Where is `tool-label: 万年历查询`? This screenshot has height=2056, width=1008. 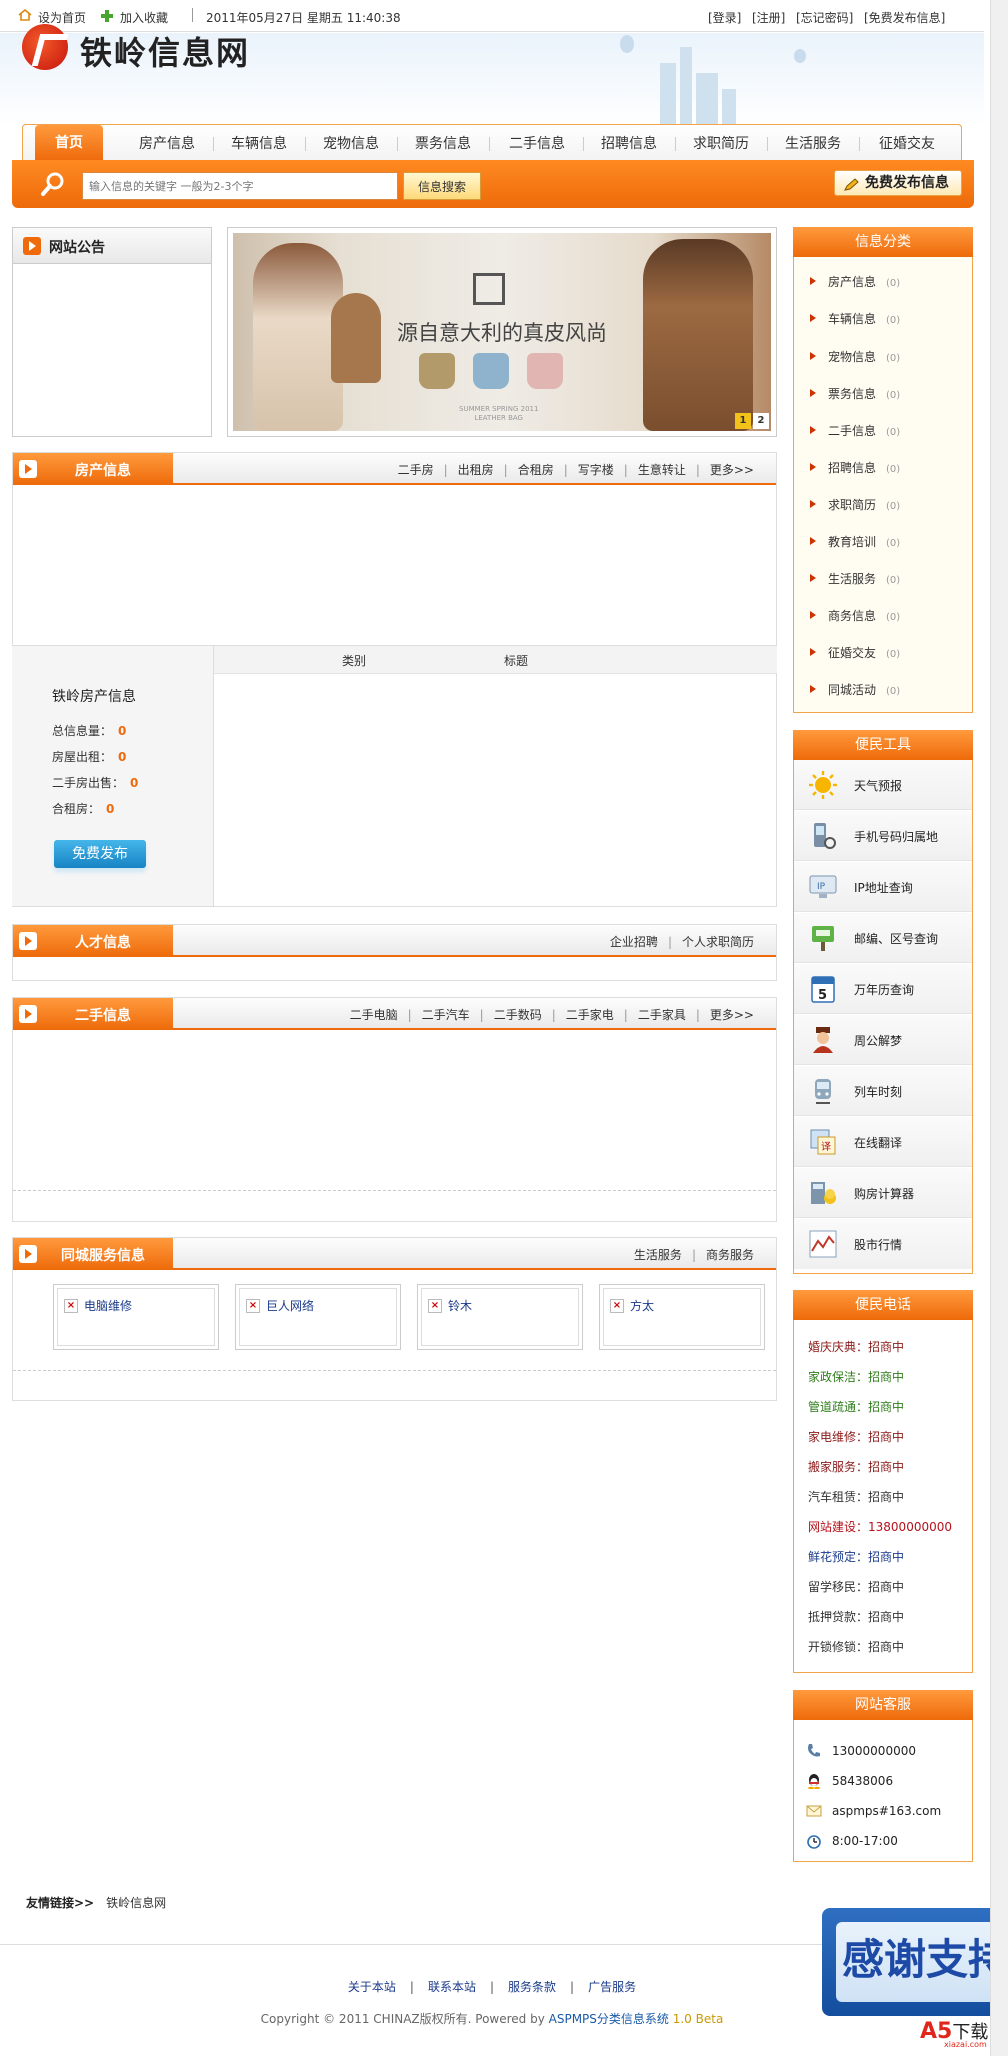 tool-label: 万年历查询 is located at coordinates (884, 989).